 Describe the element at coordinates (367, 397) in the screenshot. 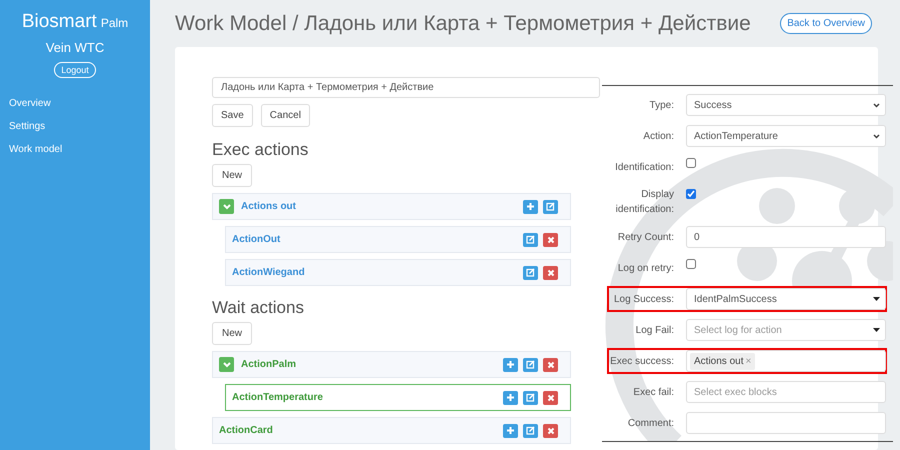

I see `action-link: ActionTemperature` at that location.